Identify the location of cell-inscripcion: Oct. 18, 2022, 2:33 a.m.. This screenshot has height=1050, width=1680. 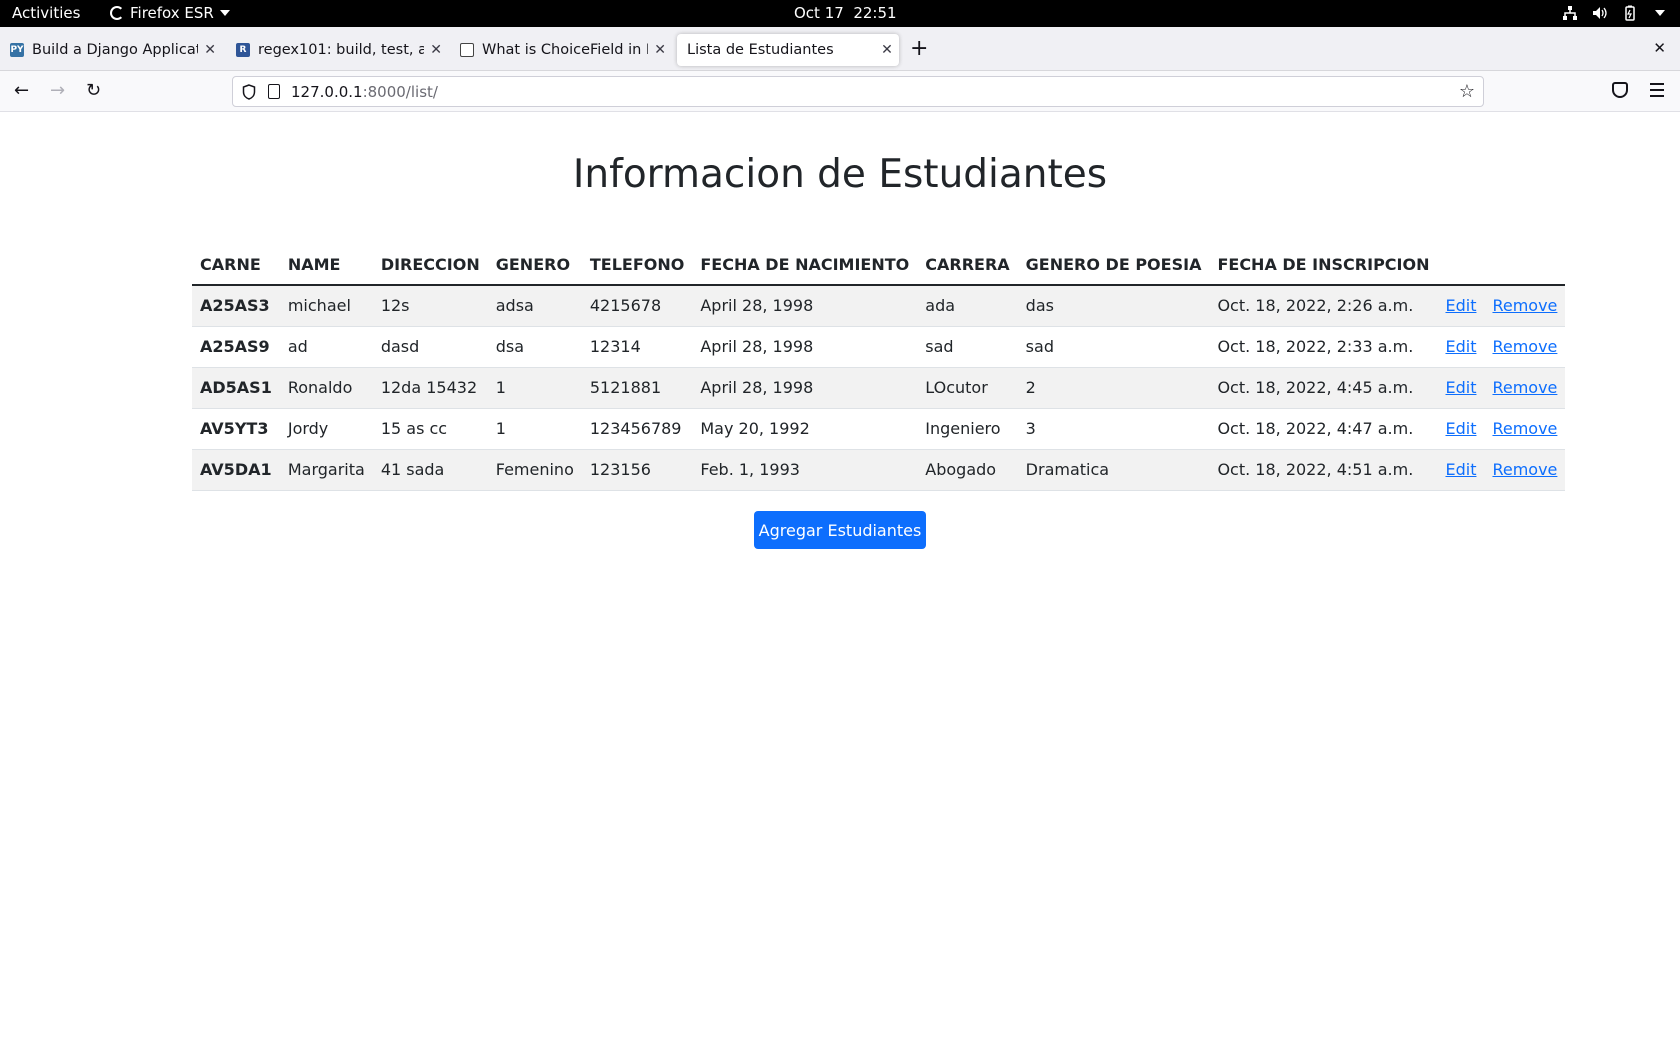
(1323, 347).